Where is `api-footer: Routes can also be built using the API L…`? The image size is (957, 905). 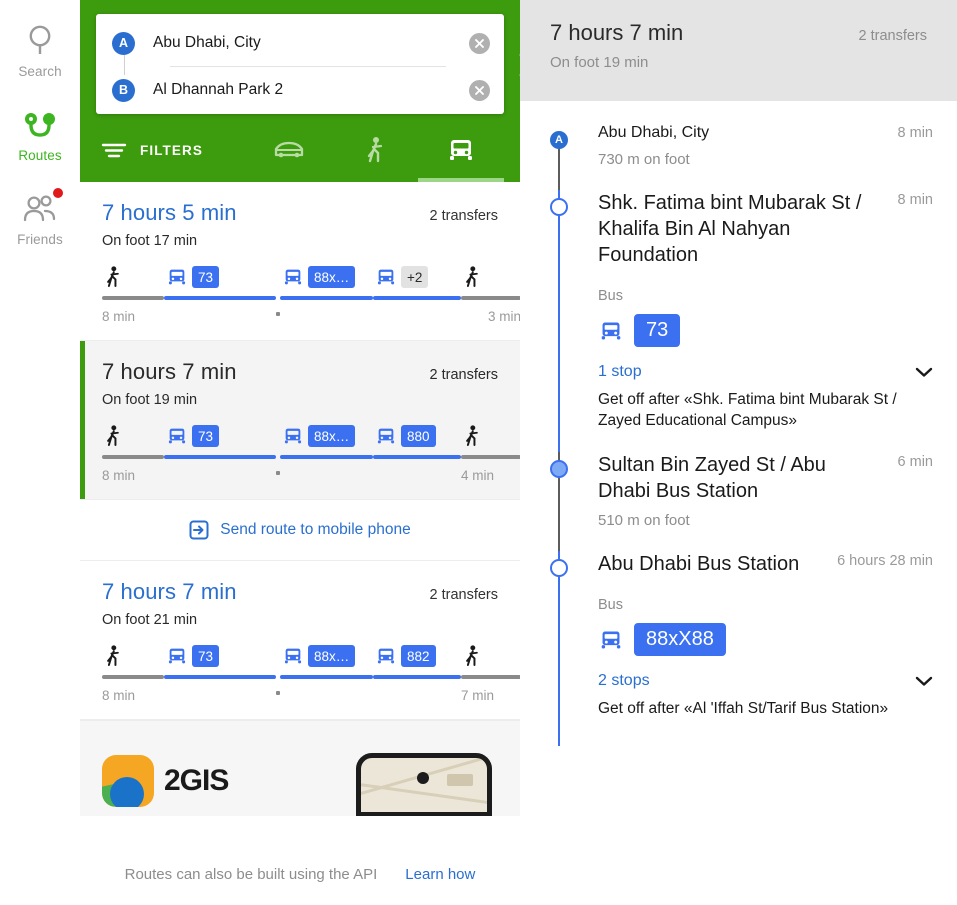 api-footer: Routes can also be built using the API L… is located at coordinates (300, 874).